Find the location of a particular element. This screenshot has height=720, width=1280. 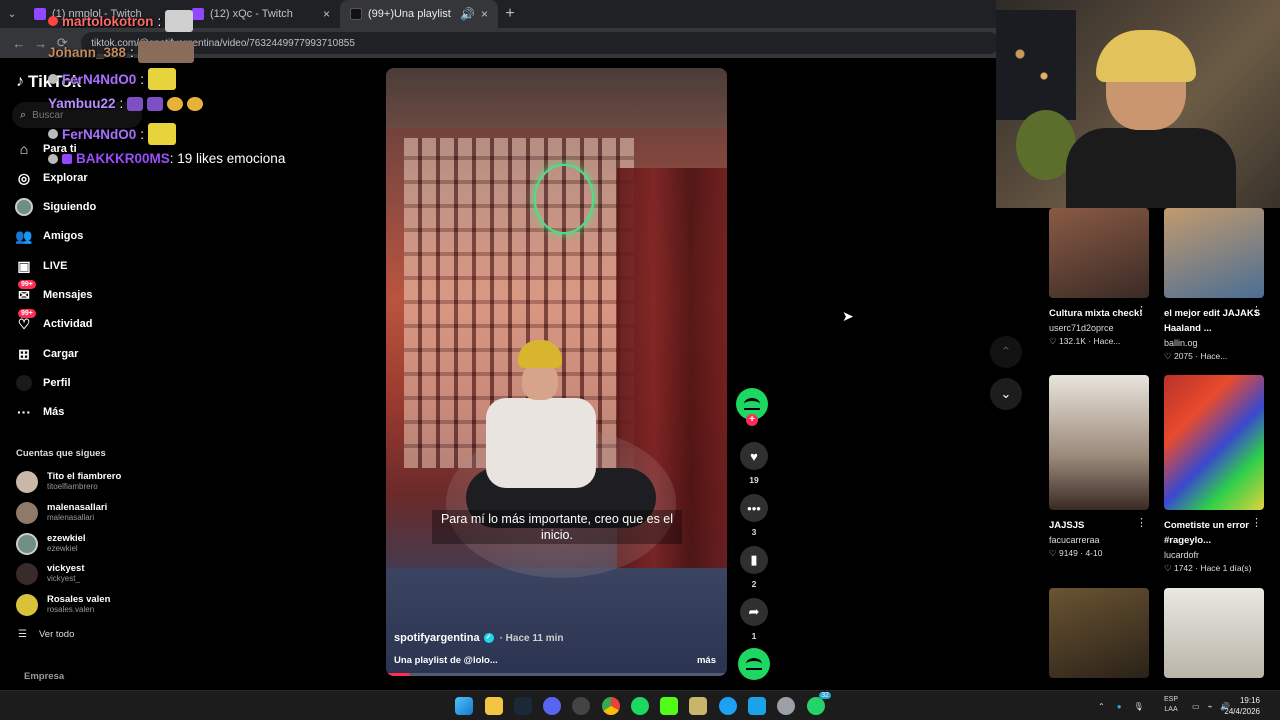

more-button: más is located at coordinates (706, 660).